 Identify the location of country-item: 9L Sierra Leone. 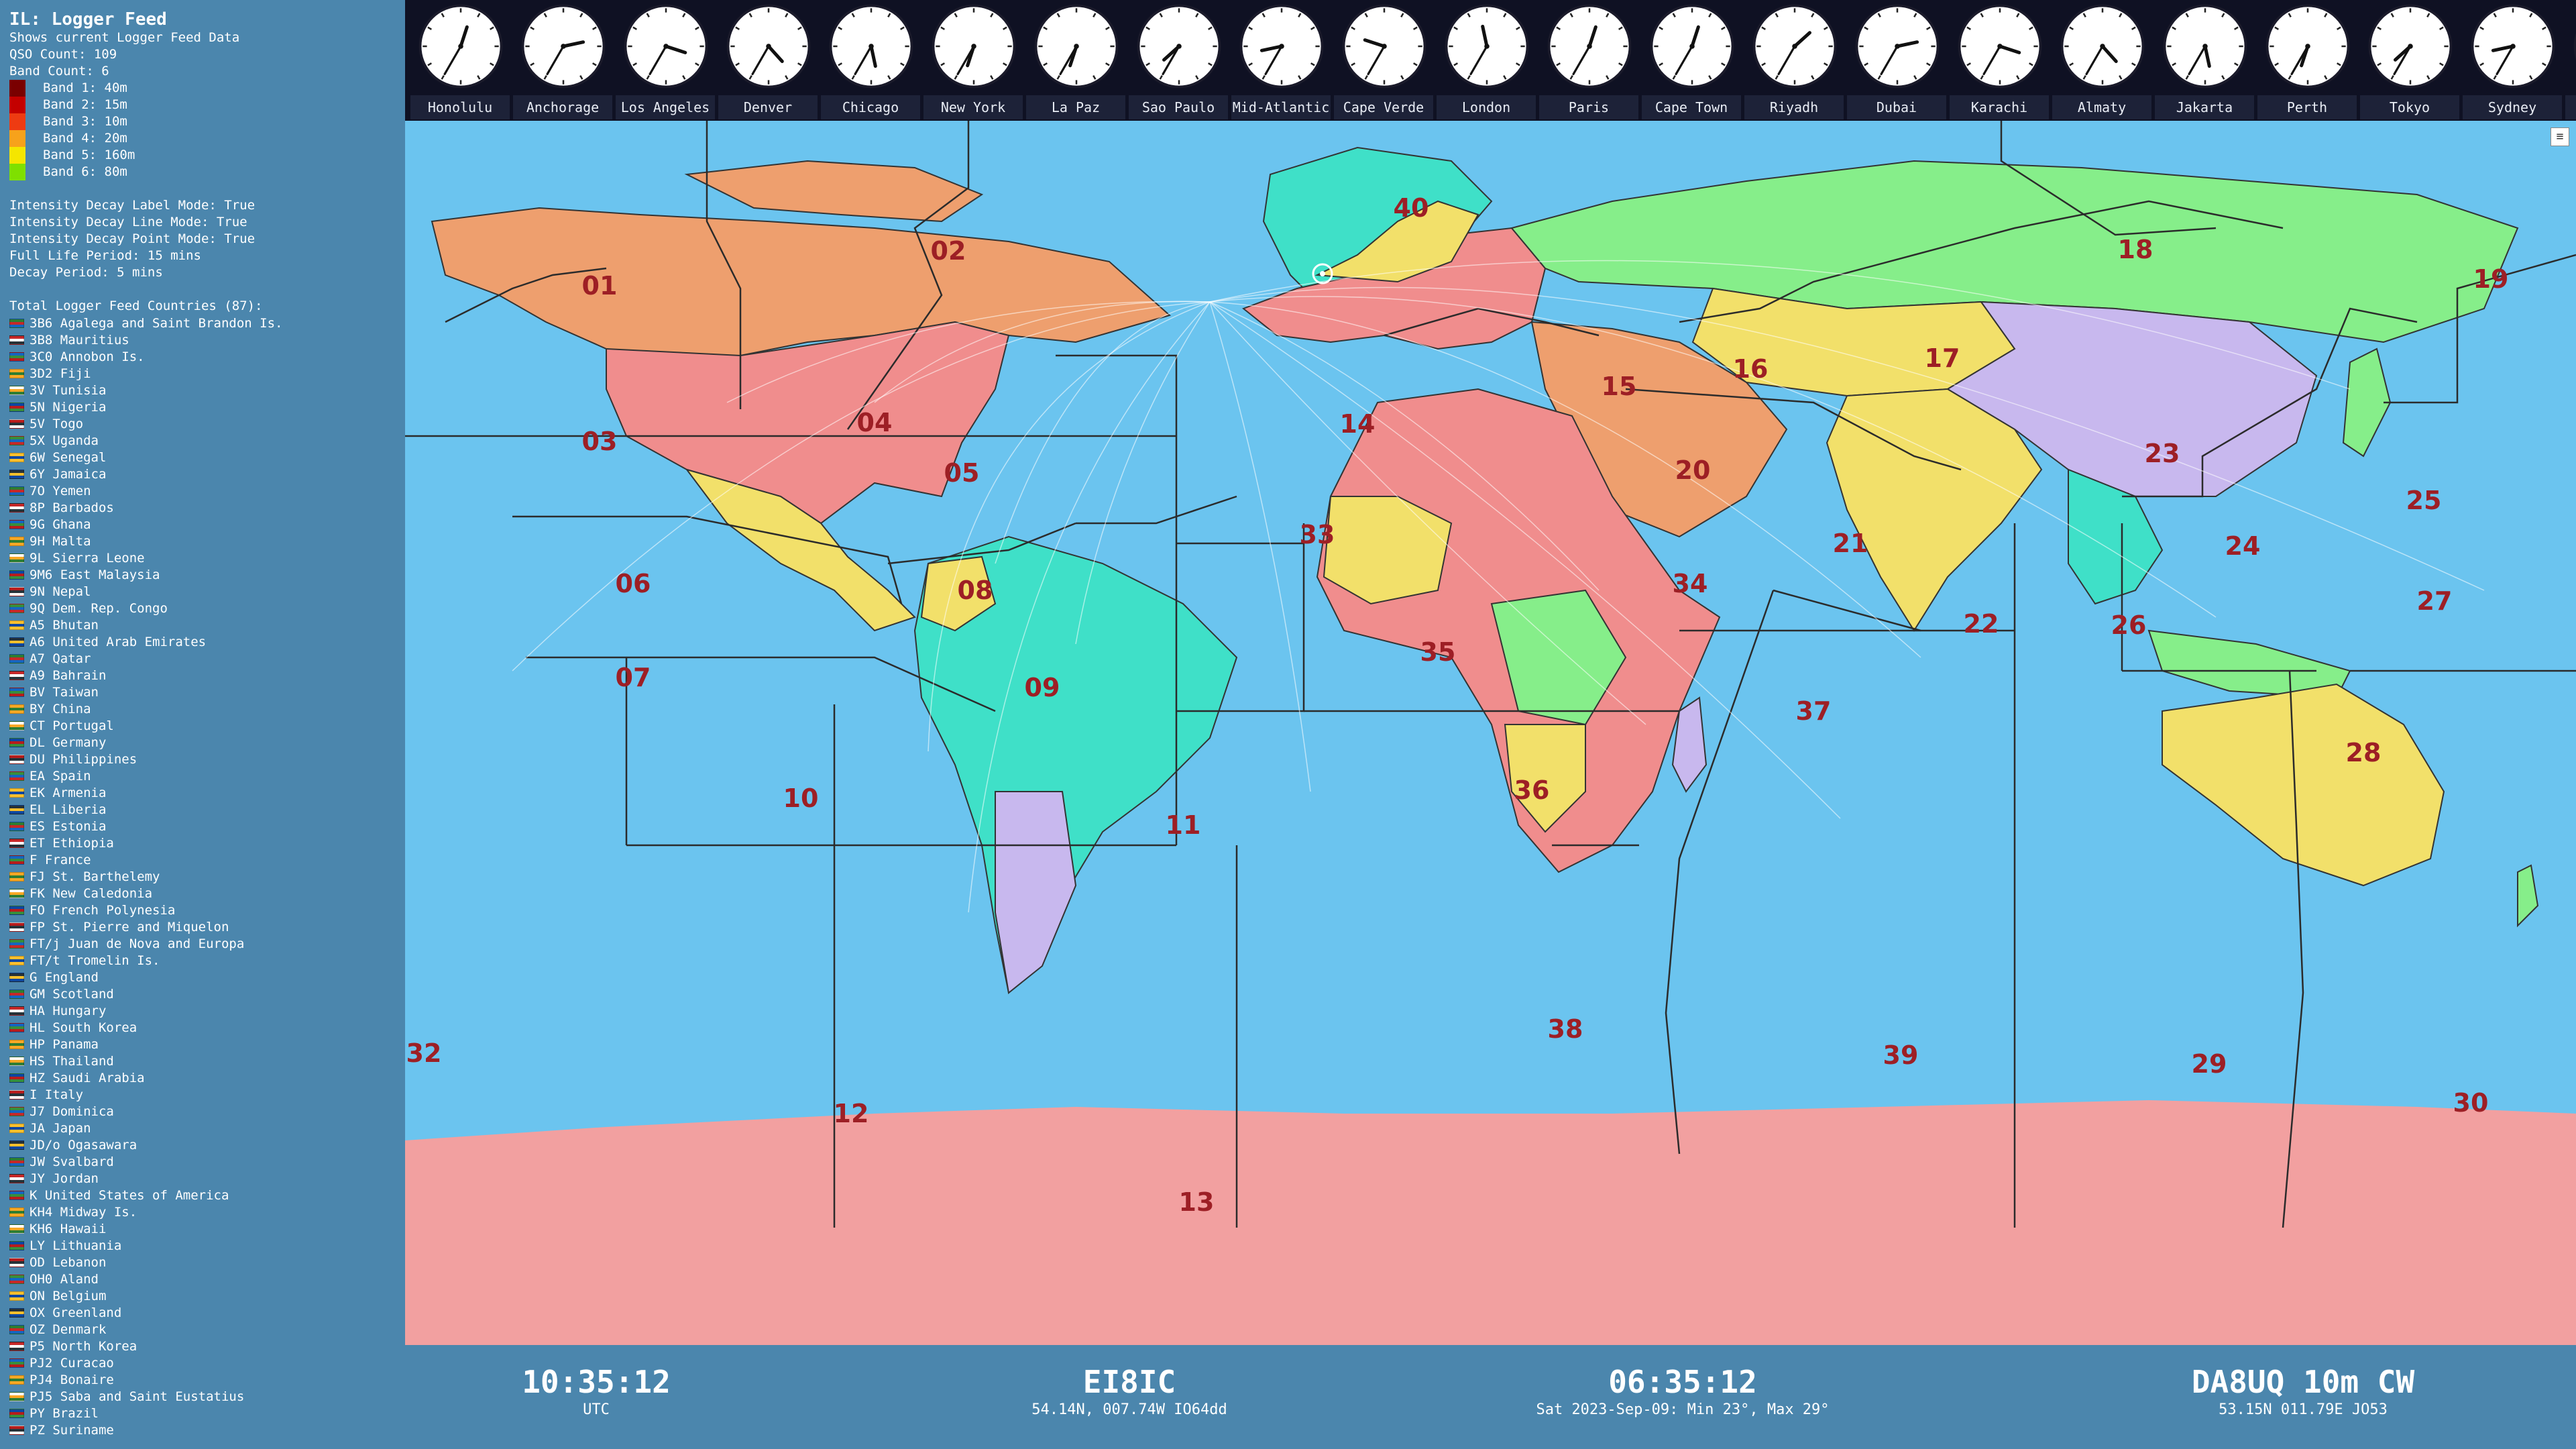
(202, 557).